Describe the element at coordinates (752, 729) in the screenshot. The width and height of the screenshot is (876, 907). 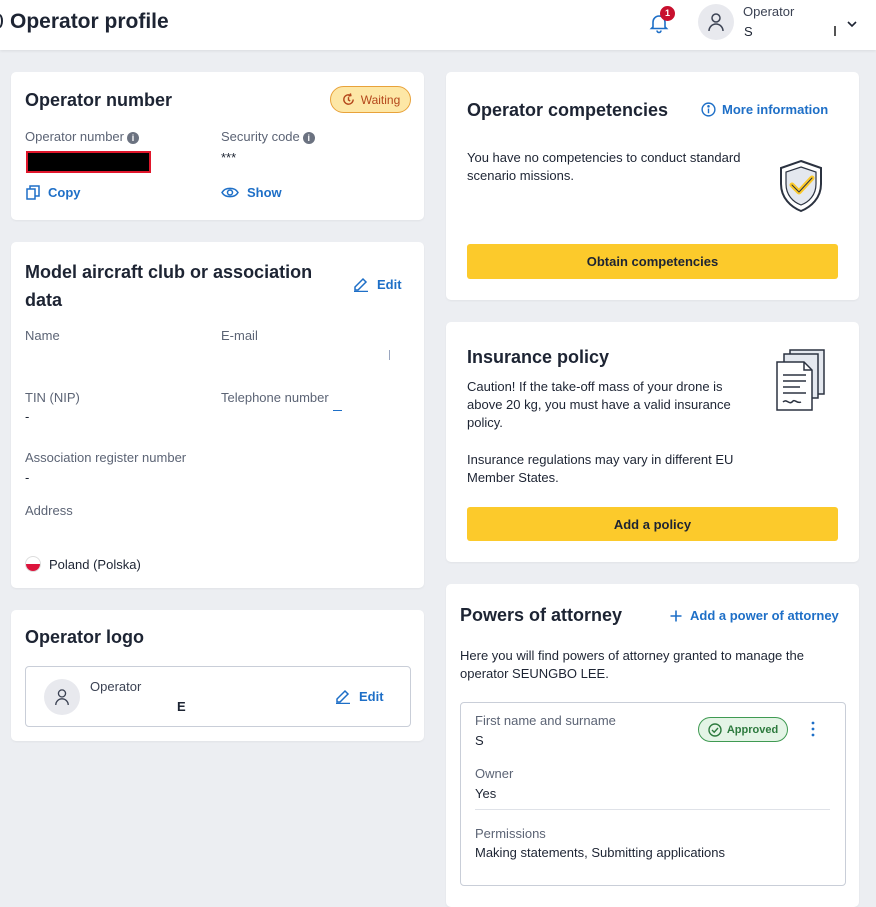
I see `approved-label: Approved` at that location.